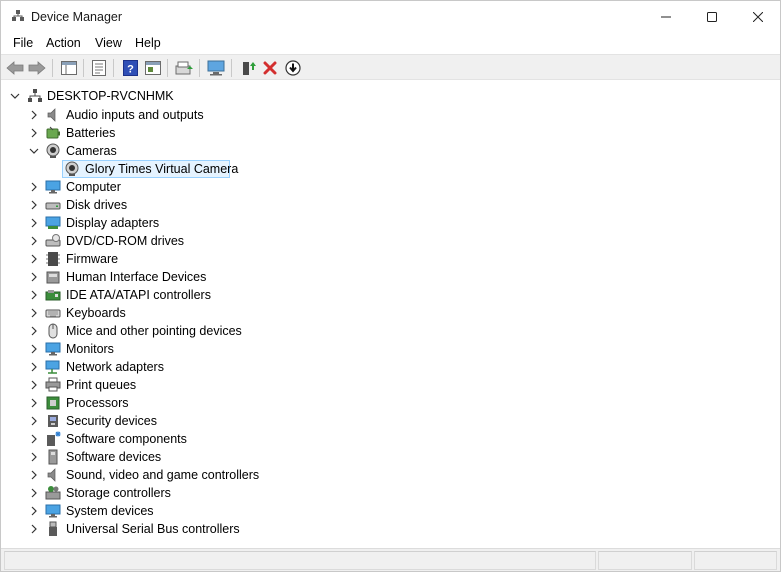  What do you see at coordinates (51, 475) in the screenshot?
I see `sound-controller-icon` at bounding box center [51, 475].